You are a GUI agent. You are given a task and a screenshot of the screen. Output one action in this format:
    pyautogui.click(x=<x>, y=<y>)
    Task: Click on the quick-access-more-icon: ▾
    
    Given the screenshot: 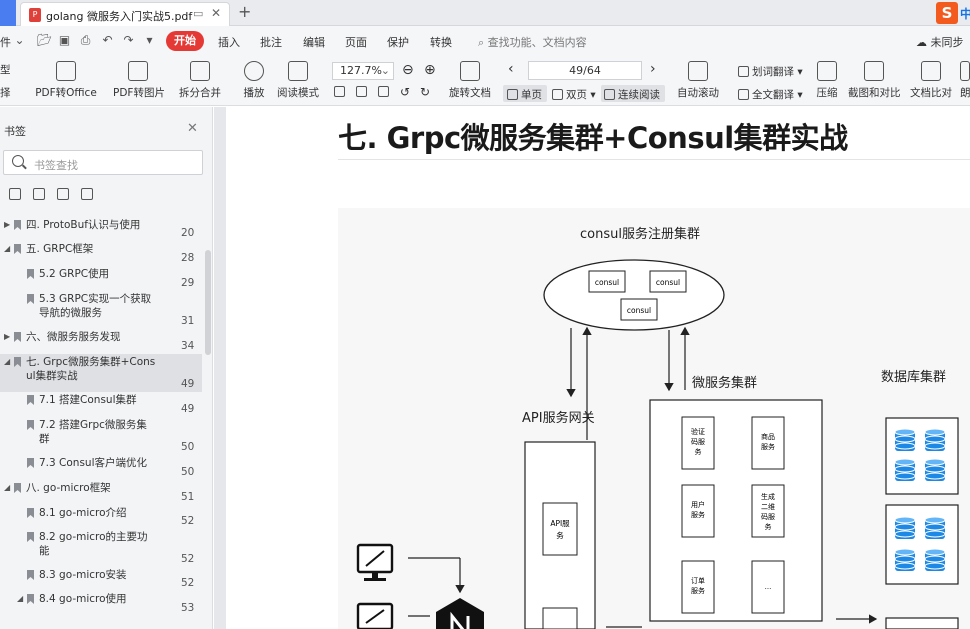 What is the action you would take?
    pyautogui.click(x=149, y=40)
    